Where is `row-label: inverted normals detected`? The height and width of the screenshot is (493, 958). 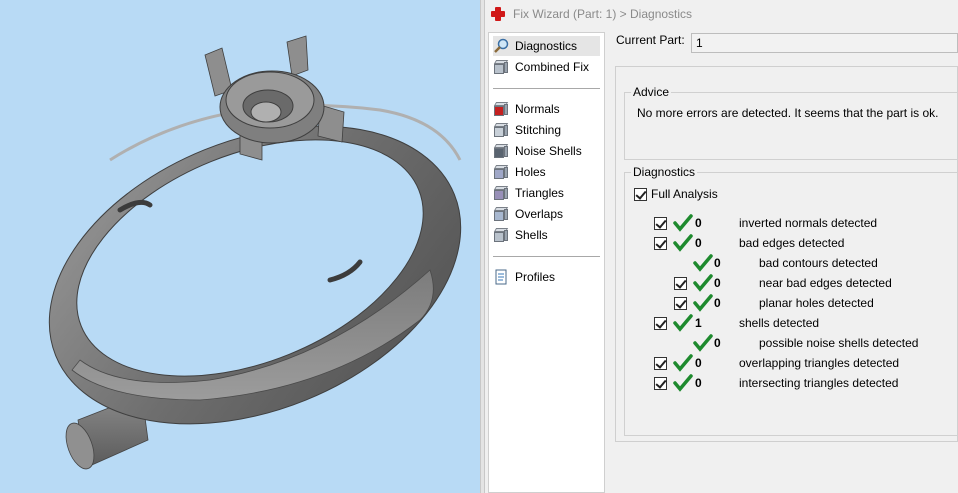 row-label: inverted normals detected is located at coordinates (808, 223).